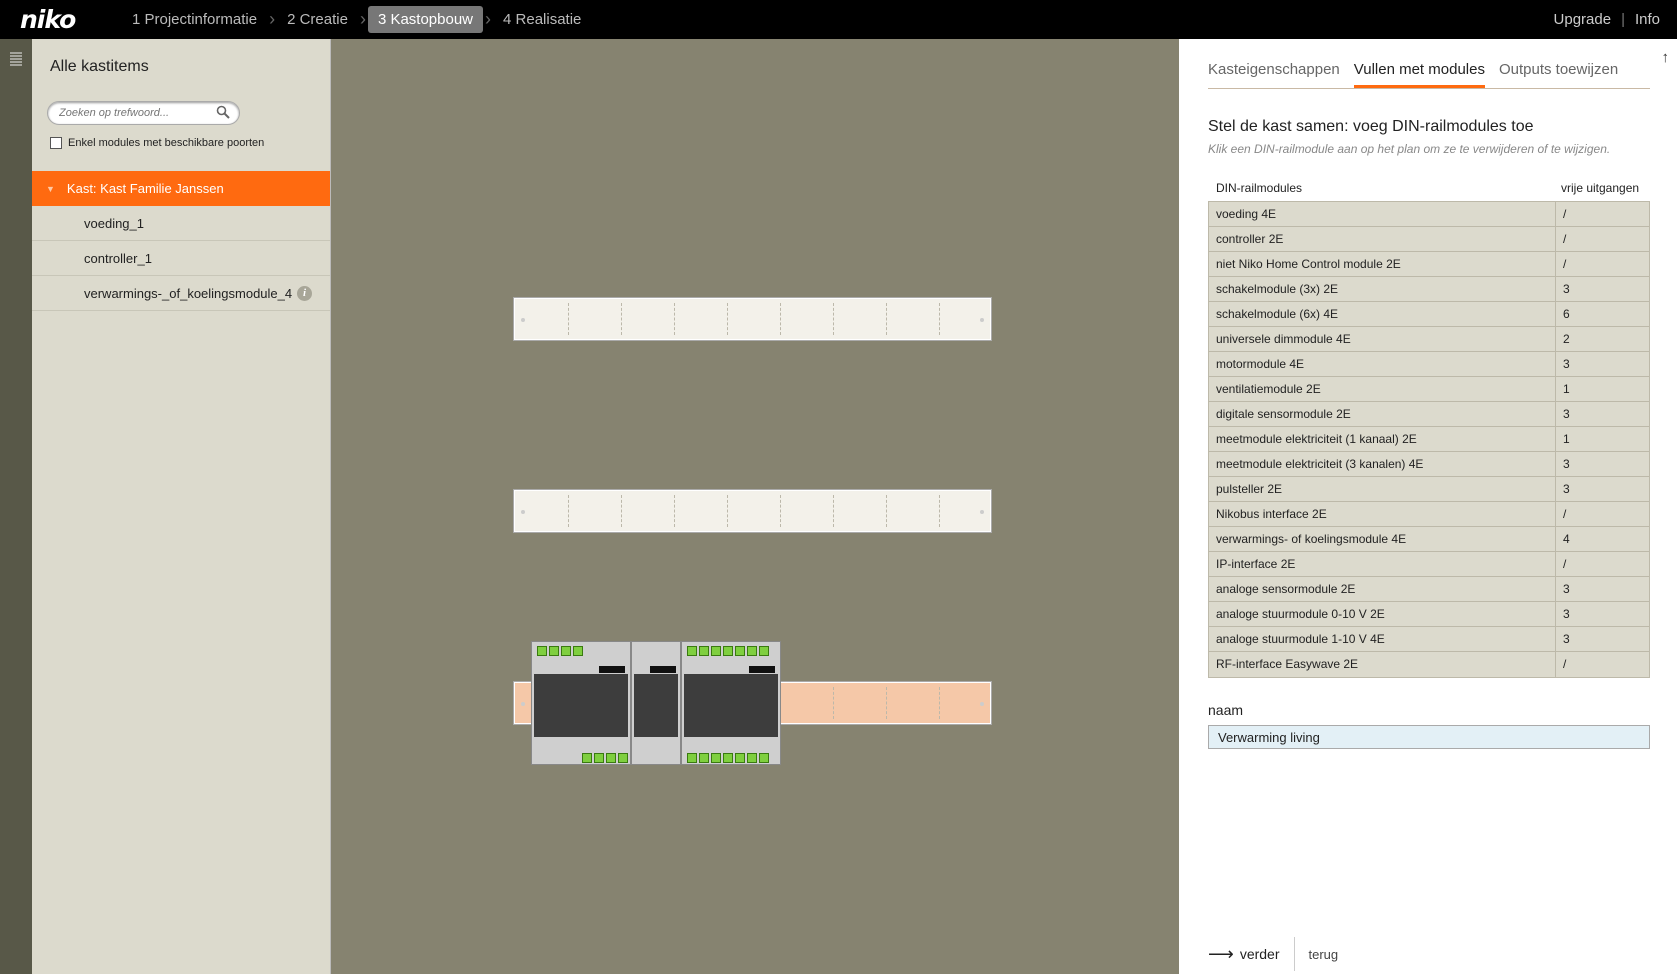  I want to click on step-2-creatie: 2 Creatie, so click(317, 19).